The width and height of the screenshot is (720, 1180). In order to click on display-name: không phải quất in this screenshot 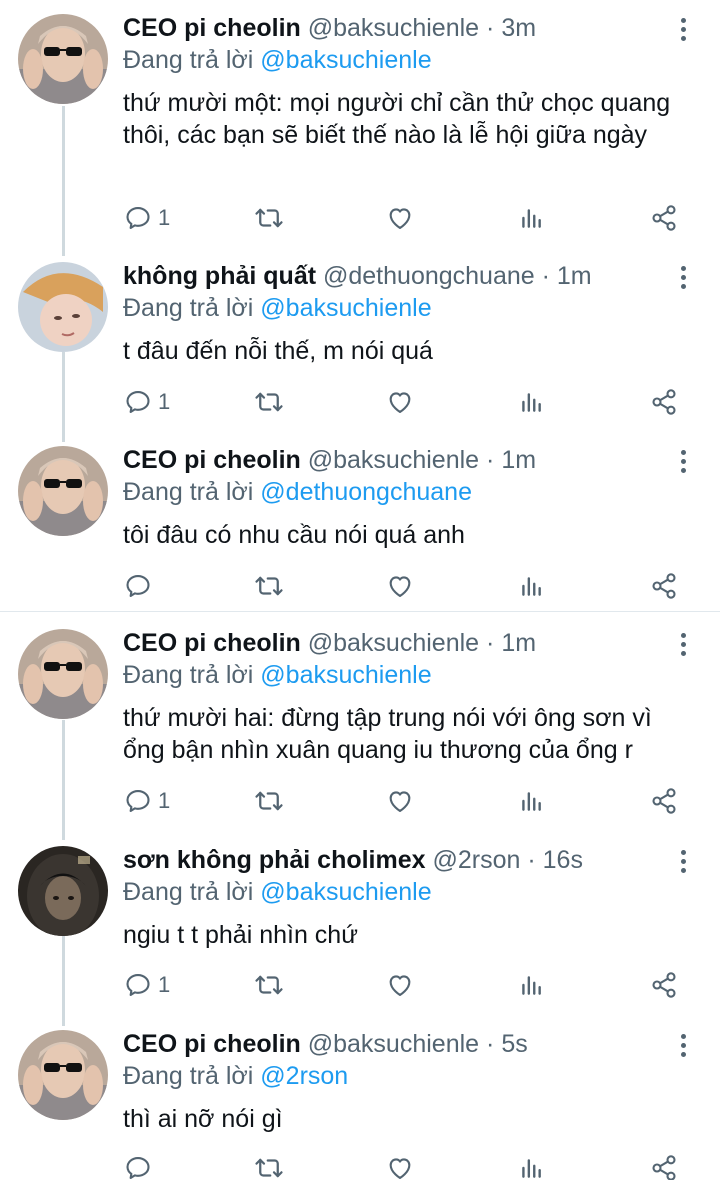, I will do `click(219, 276)`.